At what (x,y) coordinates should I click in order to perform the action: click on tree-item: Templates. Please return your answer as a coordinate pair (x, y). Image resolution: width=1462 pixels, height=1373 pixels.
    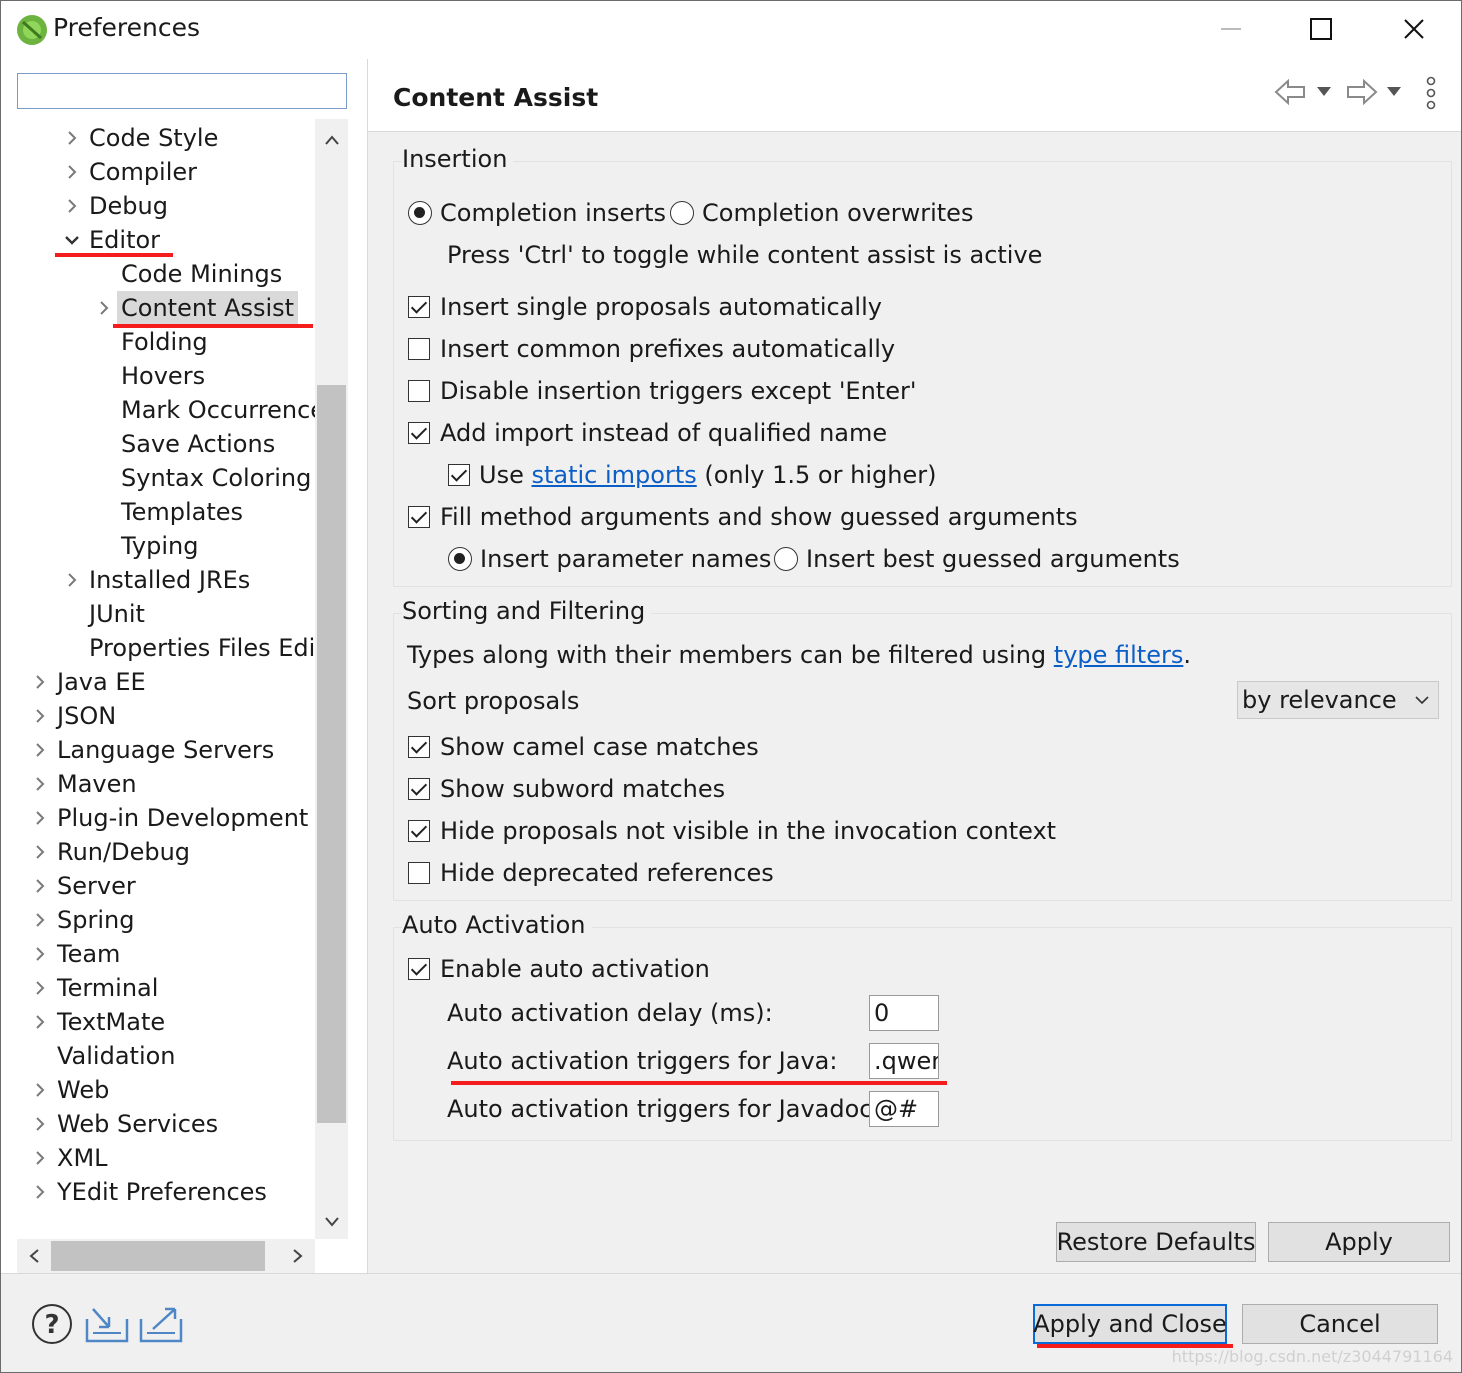
    Looking at the image, I should click on (204, 512).